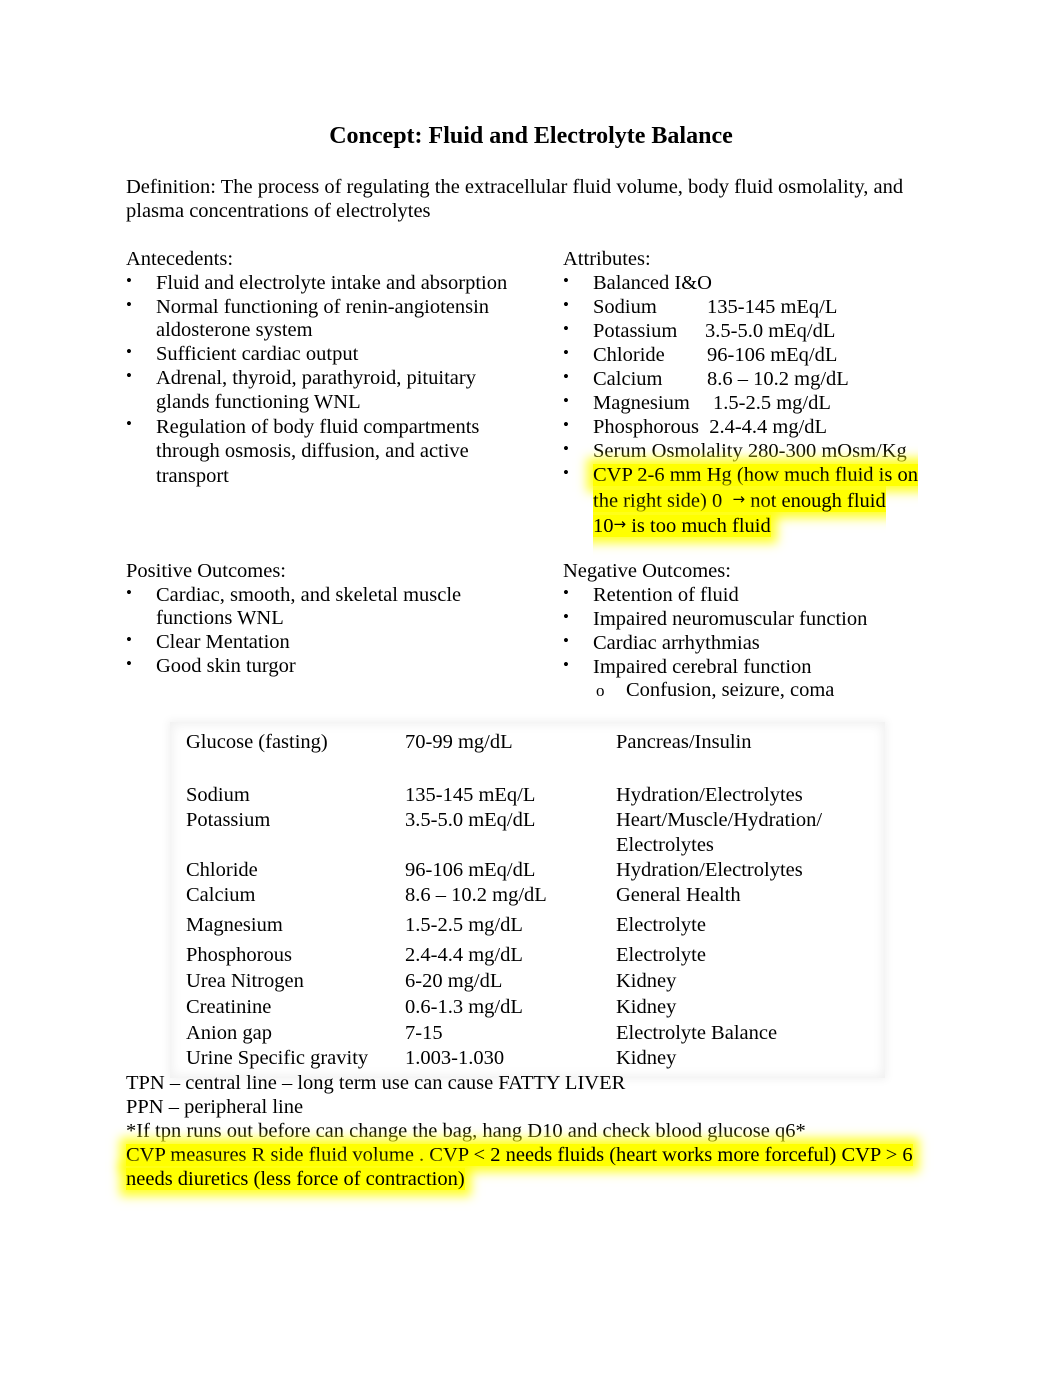 Image resolution: width=1062 pixels, height=1377 pixels. I want to click on table-cell: 0.6-1.3 mg/dL, so click(464, 1007).